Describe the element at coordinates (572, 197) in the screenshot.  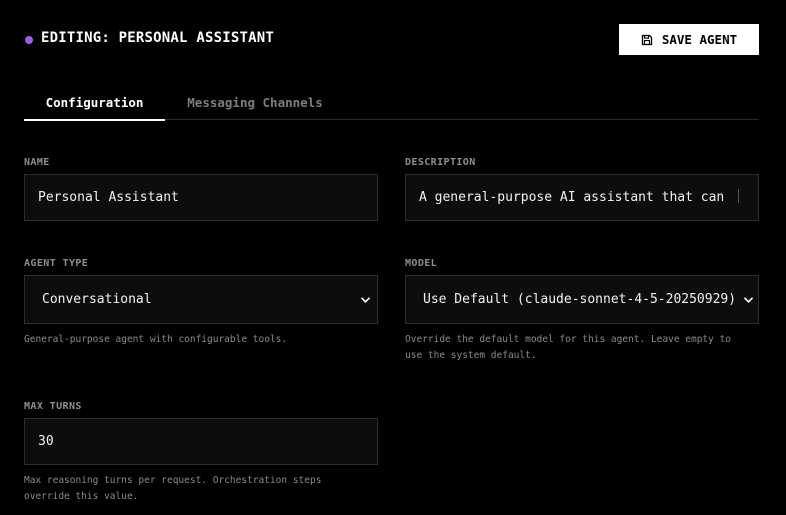
I see `description-input-value: A general-purpose AI assistant that can` at that location.